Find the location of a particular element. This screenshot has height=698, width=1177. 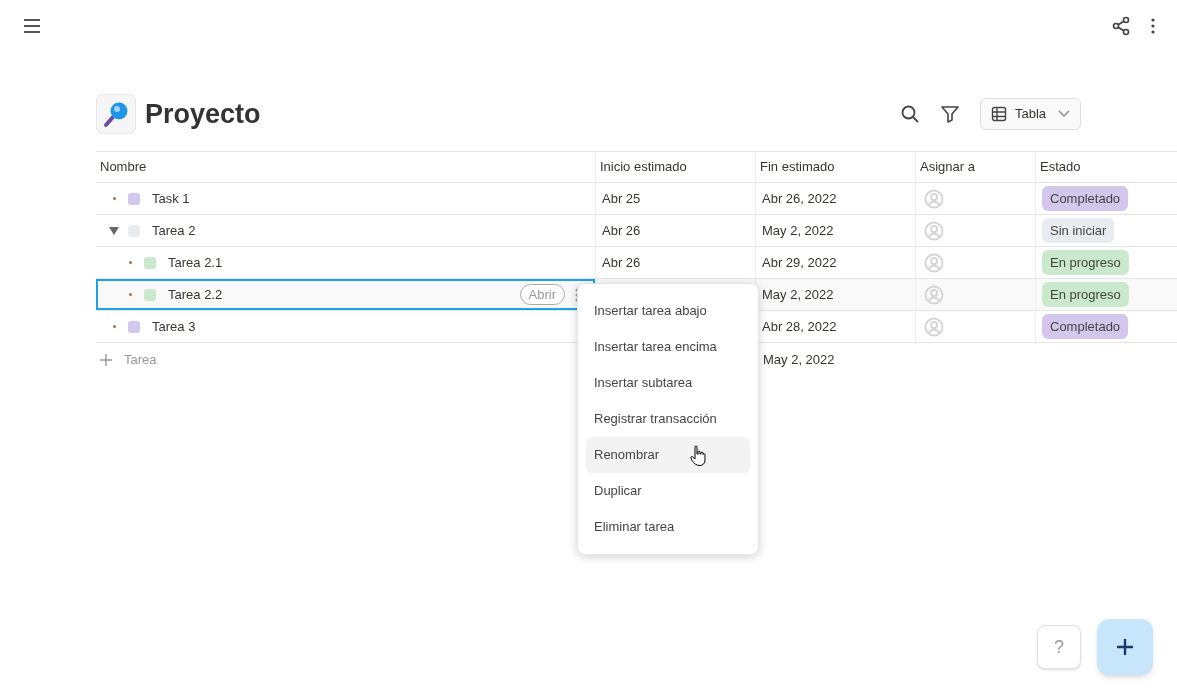

table-icon is located at coordinates (998, 114).